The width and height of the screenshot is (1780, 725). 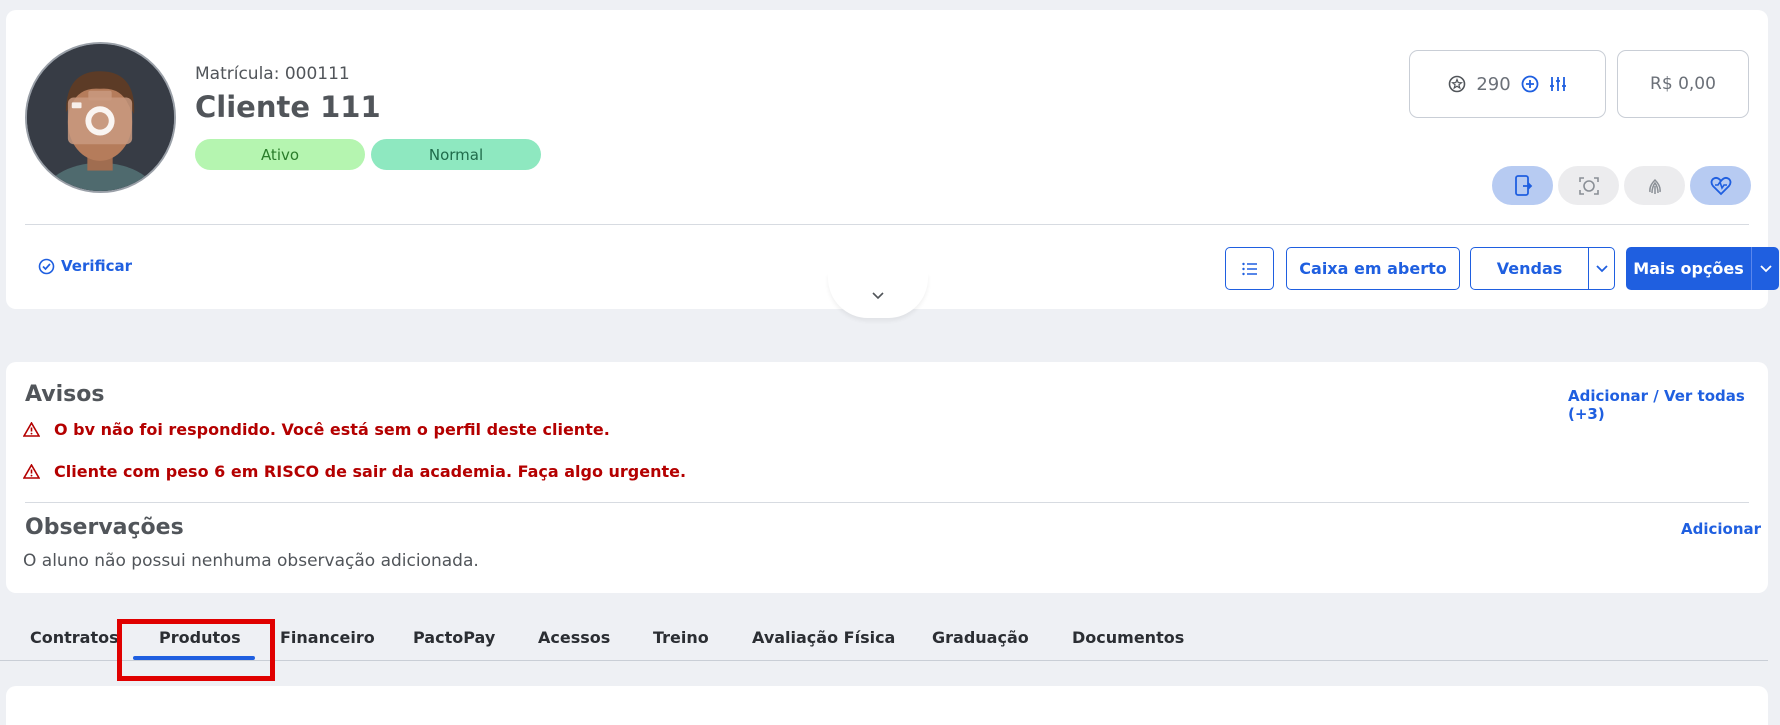 I want to click on points-box: 290, so click(x=1507, y=84).